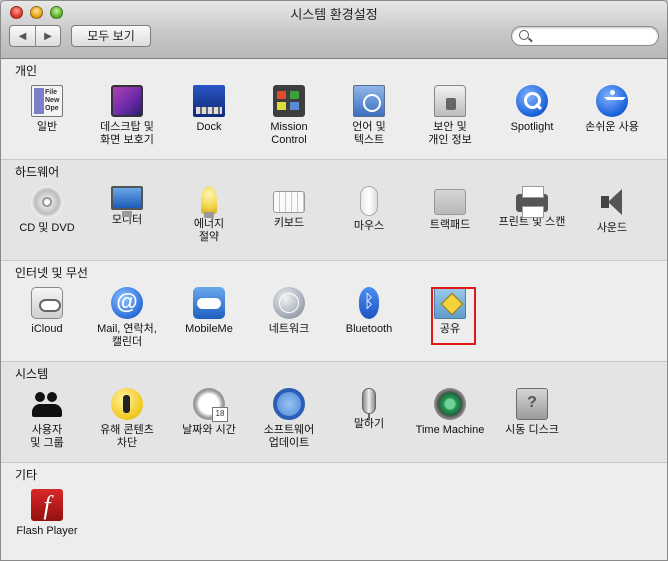  I want to click on keyboard-icon, so click(289, 202).